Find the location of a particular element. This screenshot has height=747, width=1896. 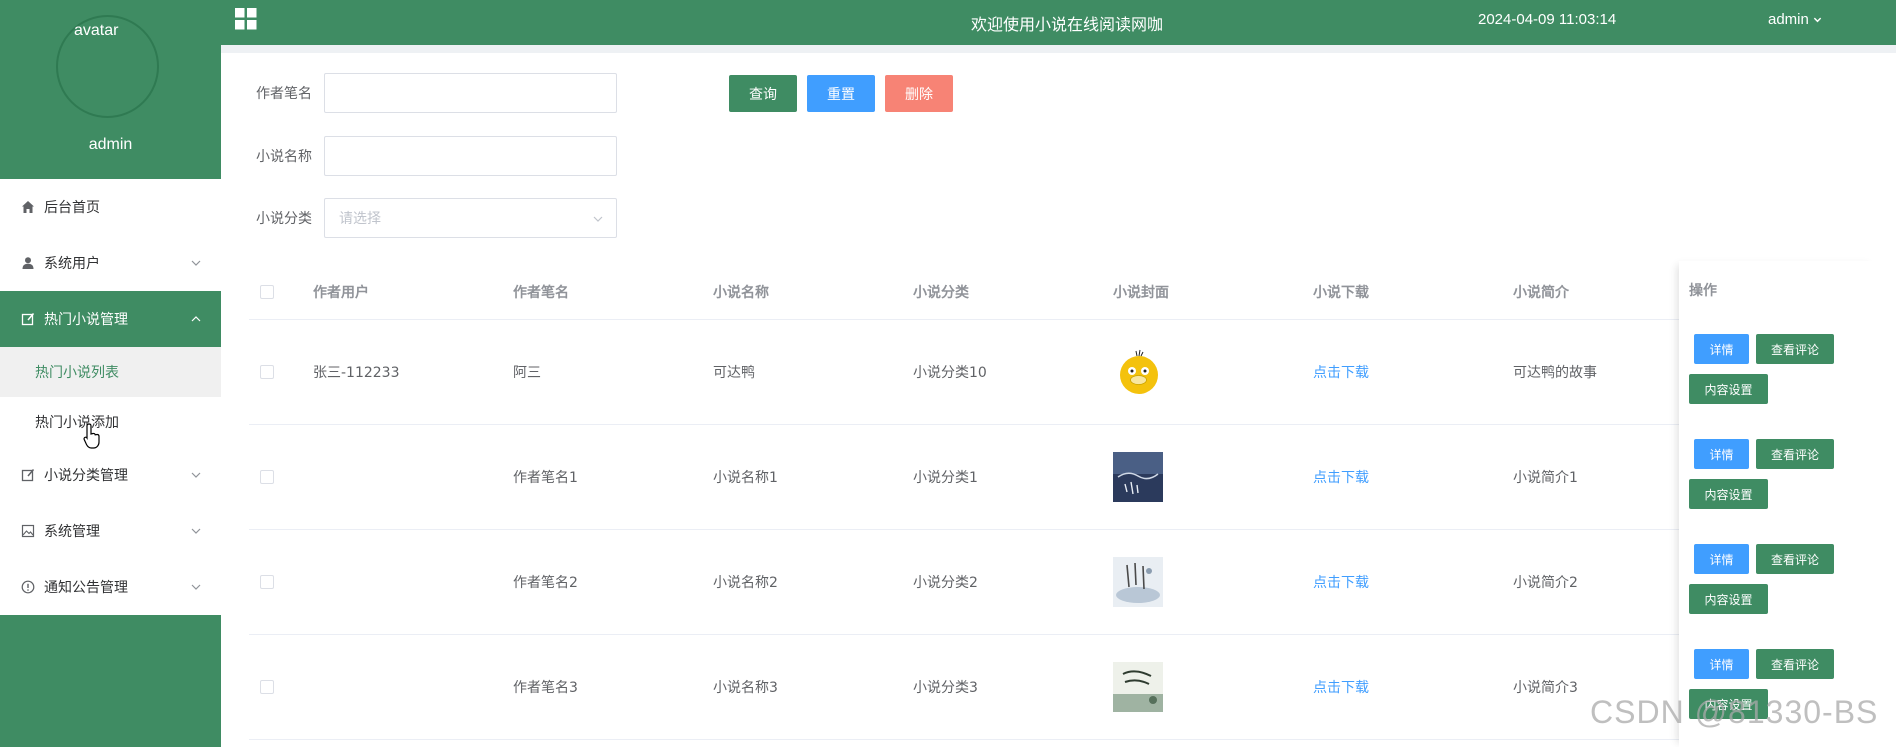

sidebar-item-system-management: 系统管理 is located at coordinates (110, 531).